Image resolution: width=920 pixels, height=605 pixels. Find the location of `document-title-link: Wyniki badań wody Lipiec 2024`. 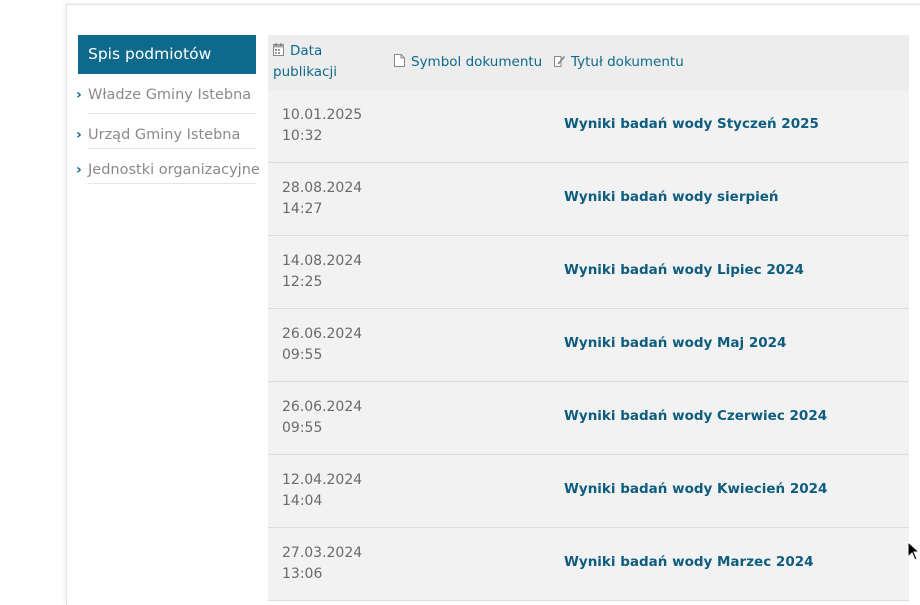

document-title-link: Wyniki badań wody Lipiec 2024 is located at coordinates (684, 270).